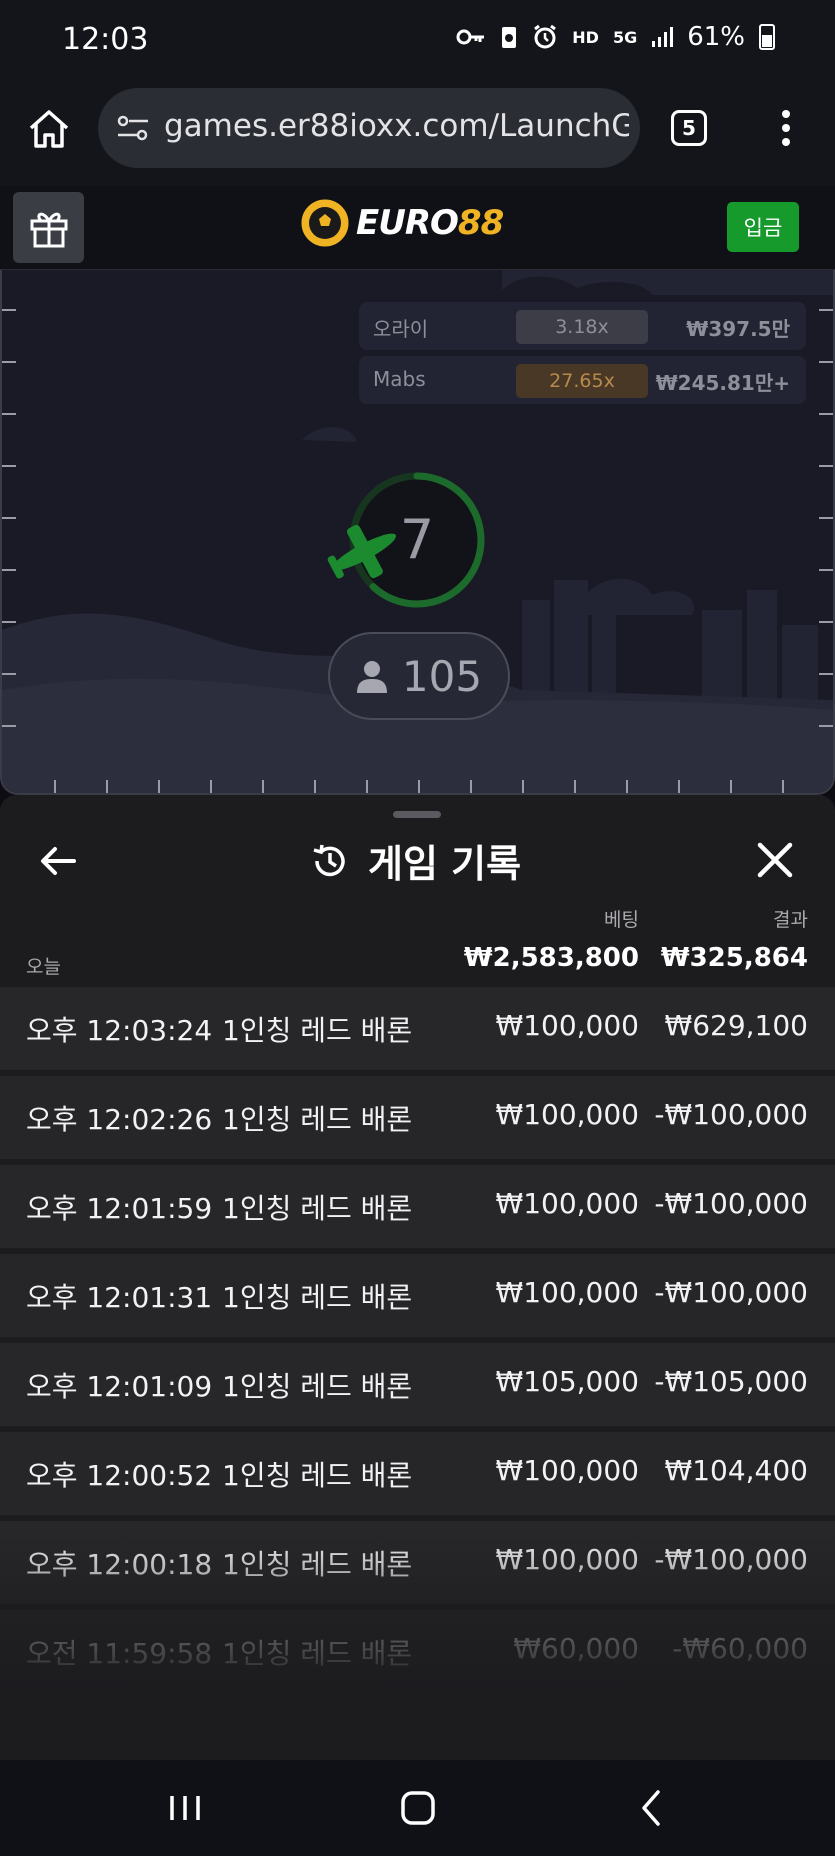 This screenshot has height=1856, width=835. Describe the element at coordinates (417, 1206) in the screenshot. I see `history-row: 오후 12:01:59 1인칭 레드 배론 ₩100,000 -₩100,000` at that location.